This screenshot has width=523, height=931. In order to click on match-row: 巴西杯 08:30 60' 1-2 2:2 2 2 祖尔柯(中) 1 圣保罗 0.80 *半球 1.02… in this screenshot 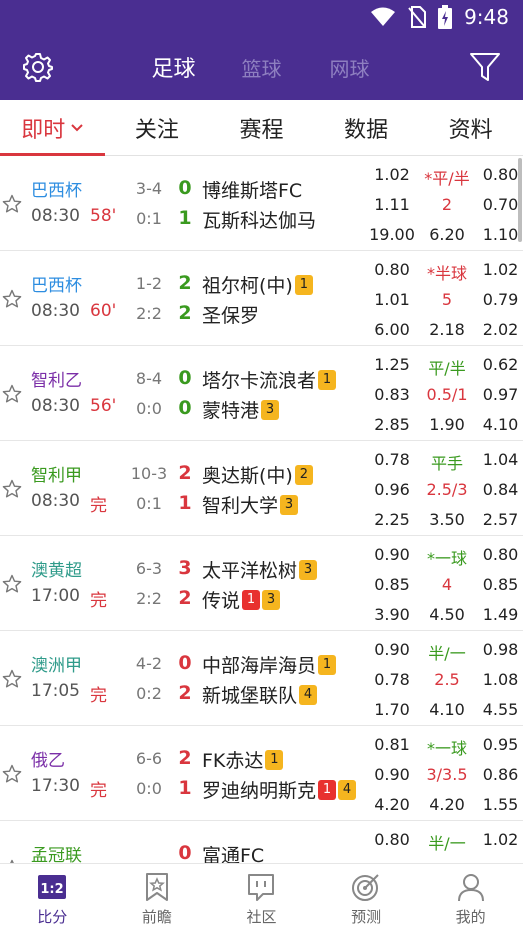, I will do `click(261, 298)`.